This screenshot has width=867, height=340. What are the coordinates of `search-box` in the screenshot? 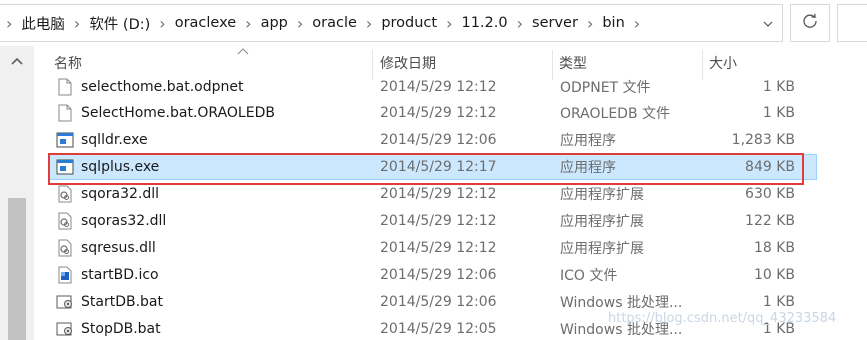 It's located at (852, 23).